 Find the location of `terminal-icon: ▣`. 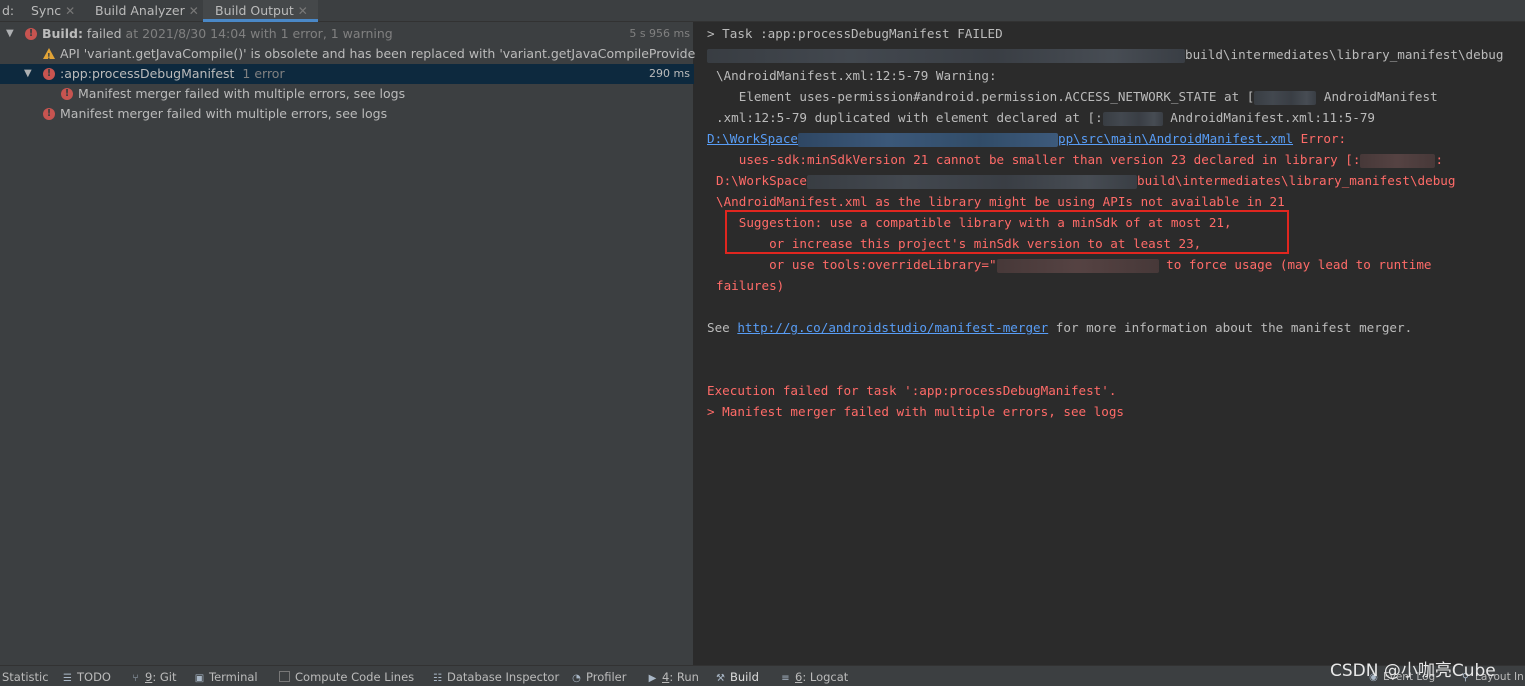

terminal-icon: ▣ is located at coordinates (199, 678).